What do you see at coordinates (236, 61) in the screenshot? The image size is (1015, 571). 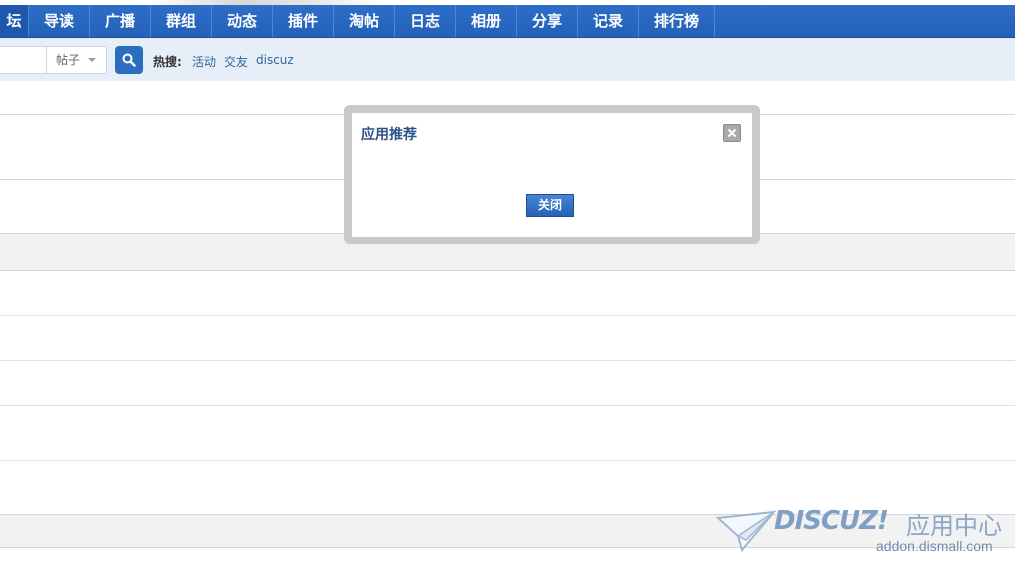 I see `hot-search-link-friends: 交友` at bounding box center [236, 61].